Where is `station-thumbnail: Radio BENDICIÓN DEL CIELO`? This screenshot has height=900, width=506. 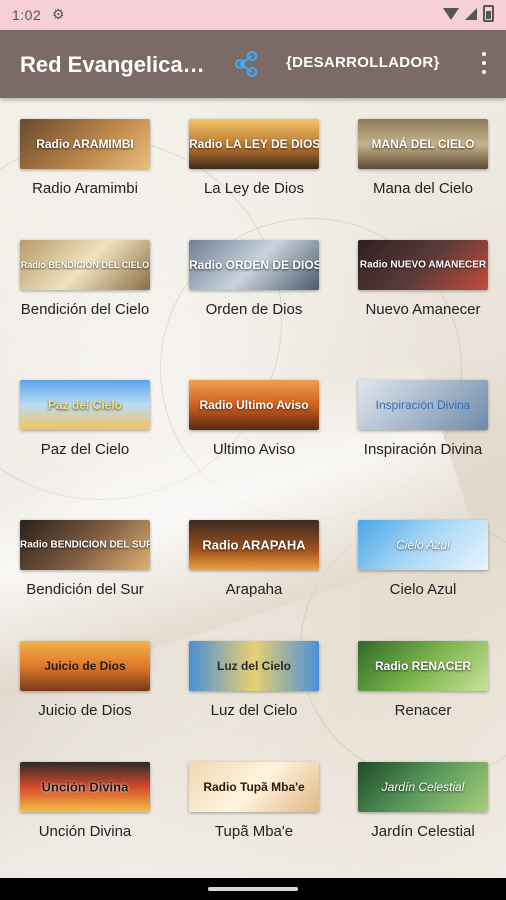
station-thumbnail: Radio BENDICIÓN DEL CIELO is located at coordinates (85, 265).